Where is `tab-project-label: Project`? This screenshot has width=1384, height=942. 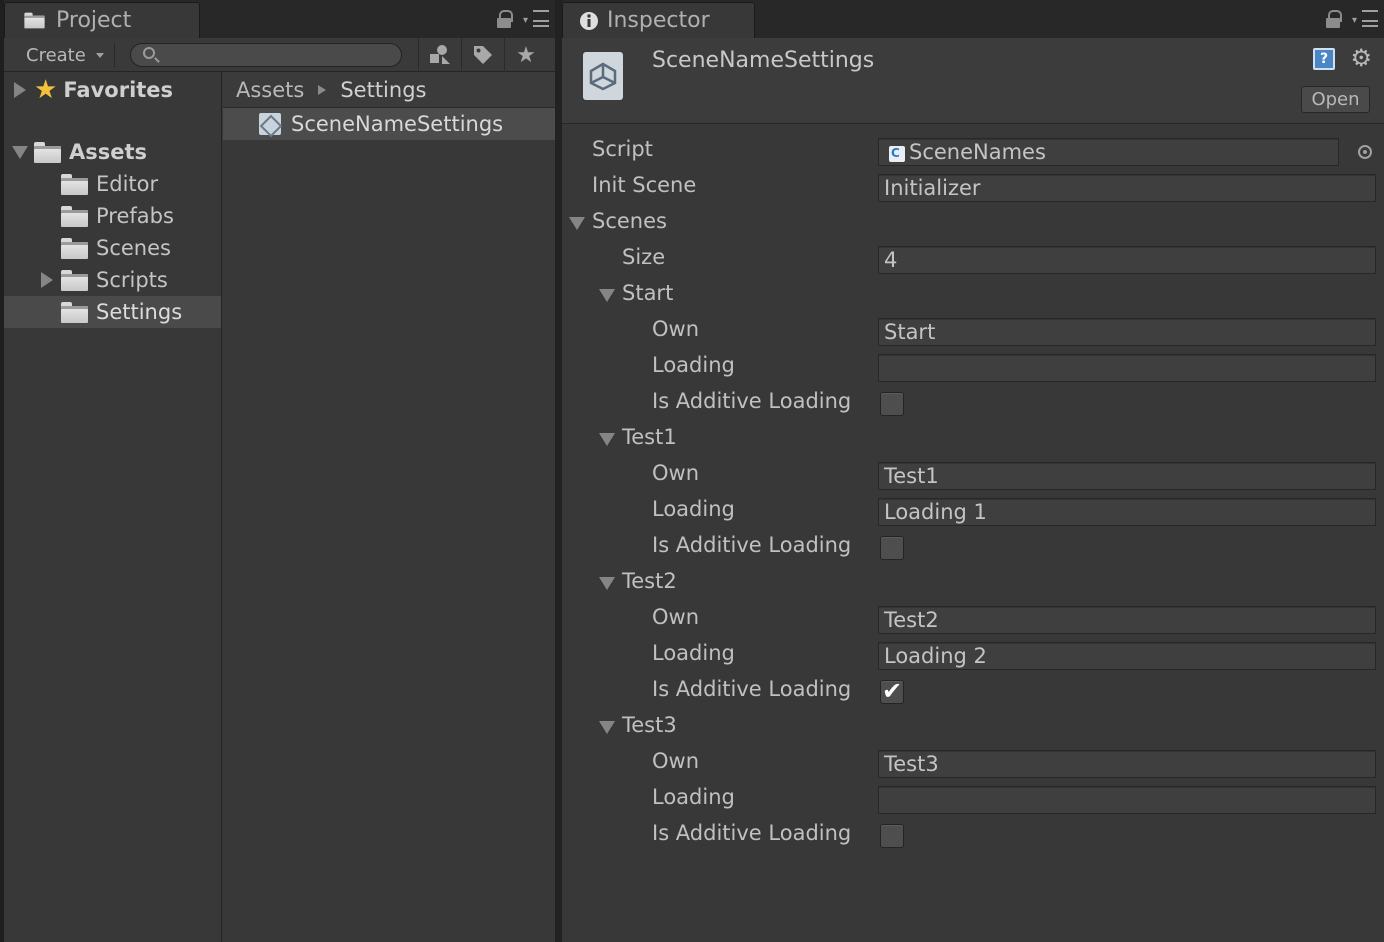 tab-project-label: Project is located at coordinates (94, 20).